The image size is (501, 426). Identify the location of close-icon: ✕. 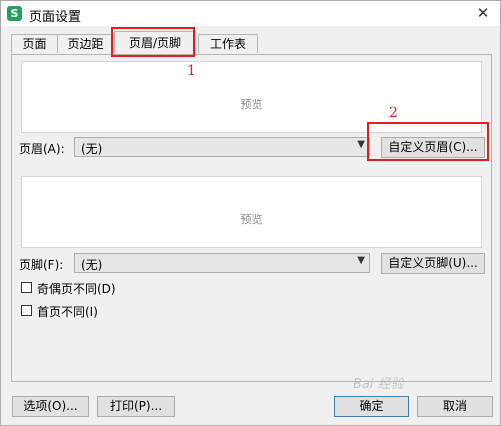
(483, 13).